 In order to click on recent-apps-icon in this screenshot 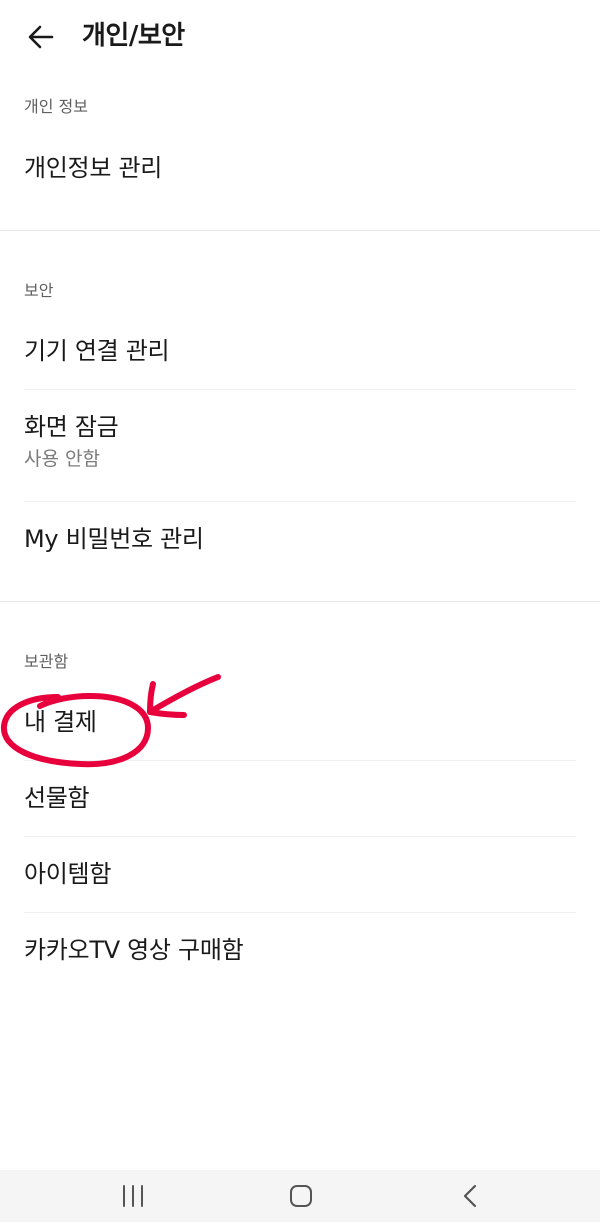, I will do `click(133, 1196)`.